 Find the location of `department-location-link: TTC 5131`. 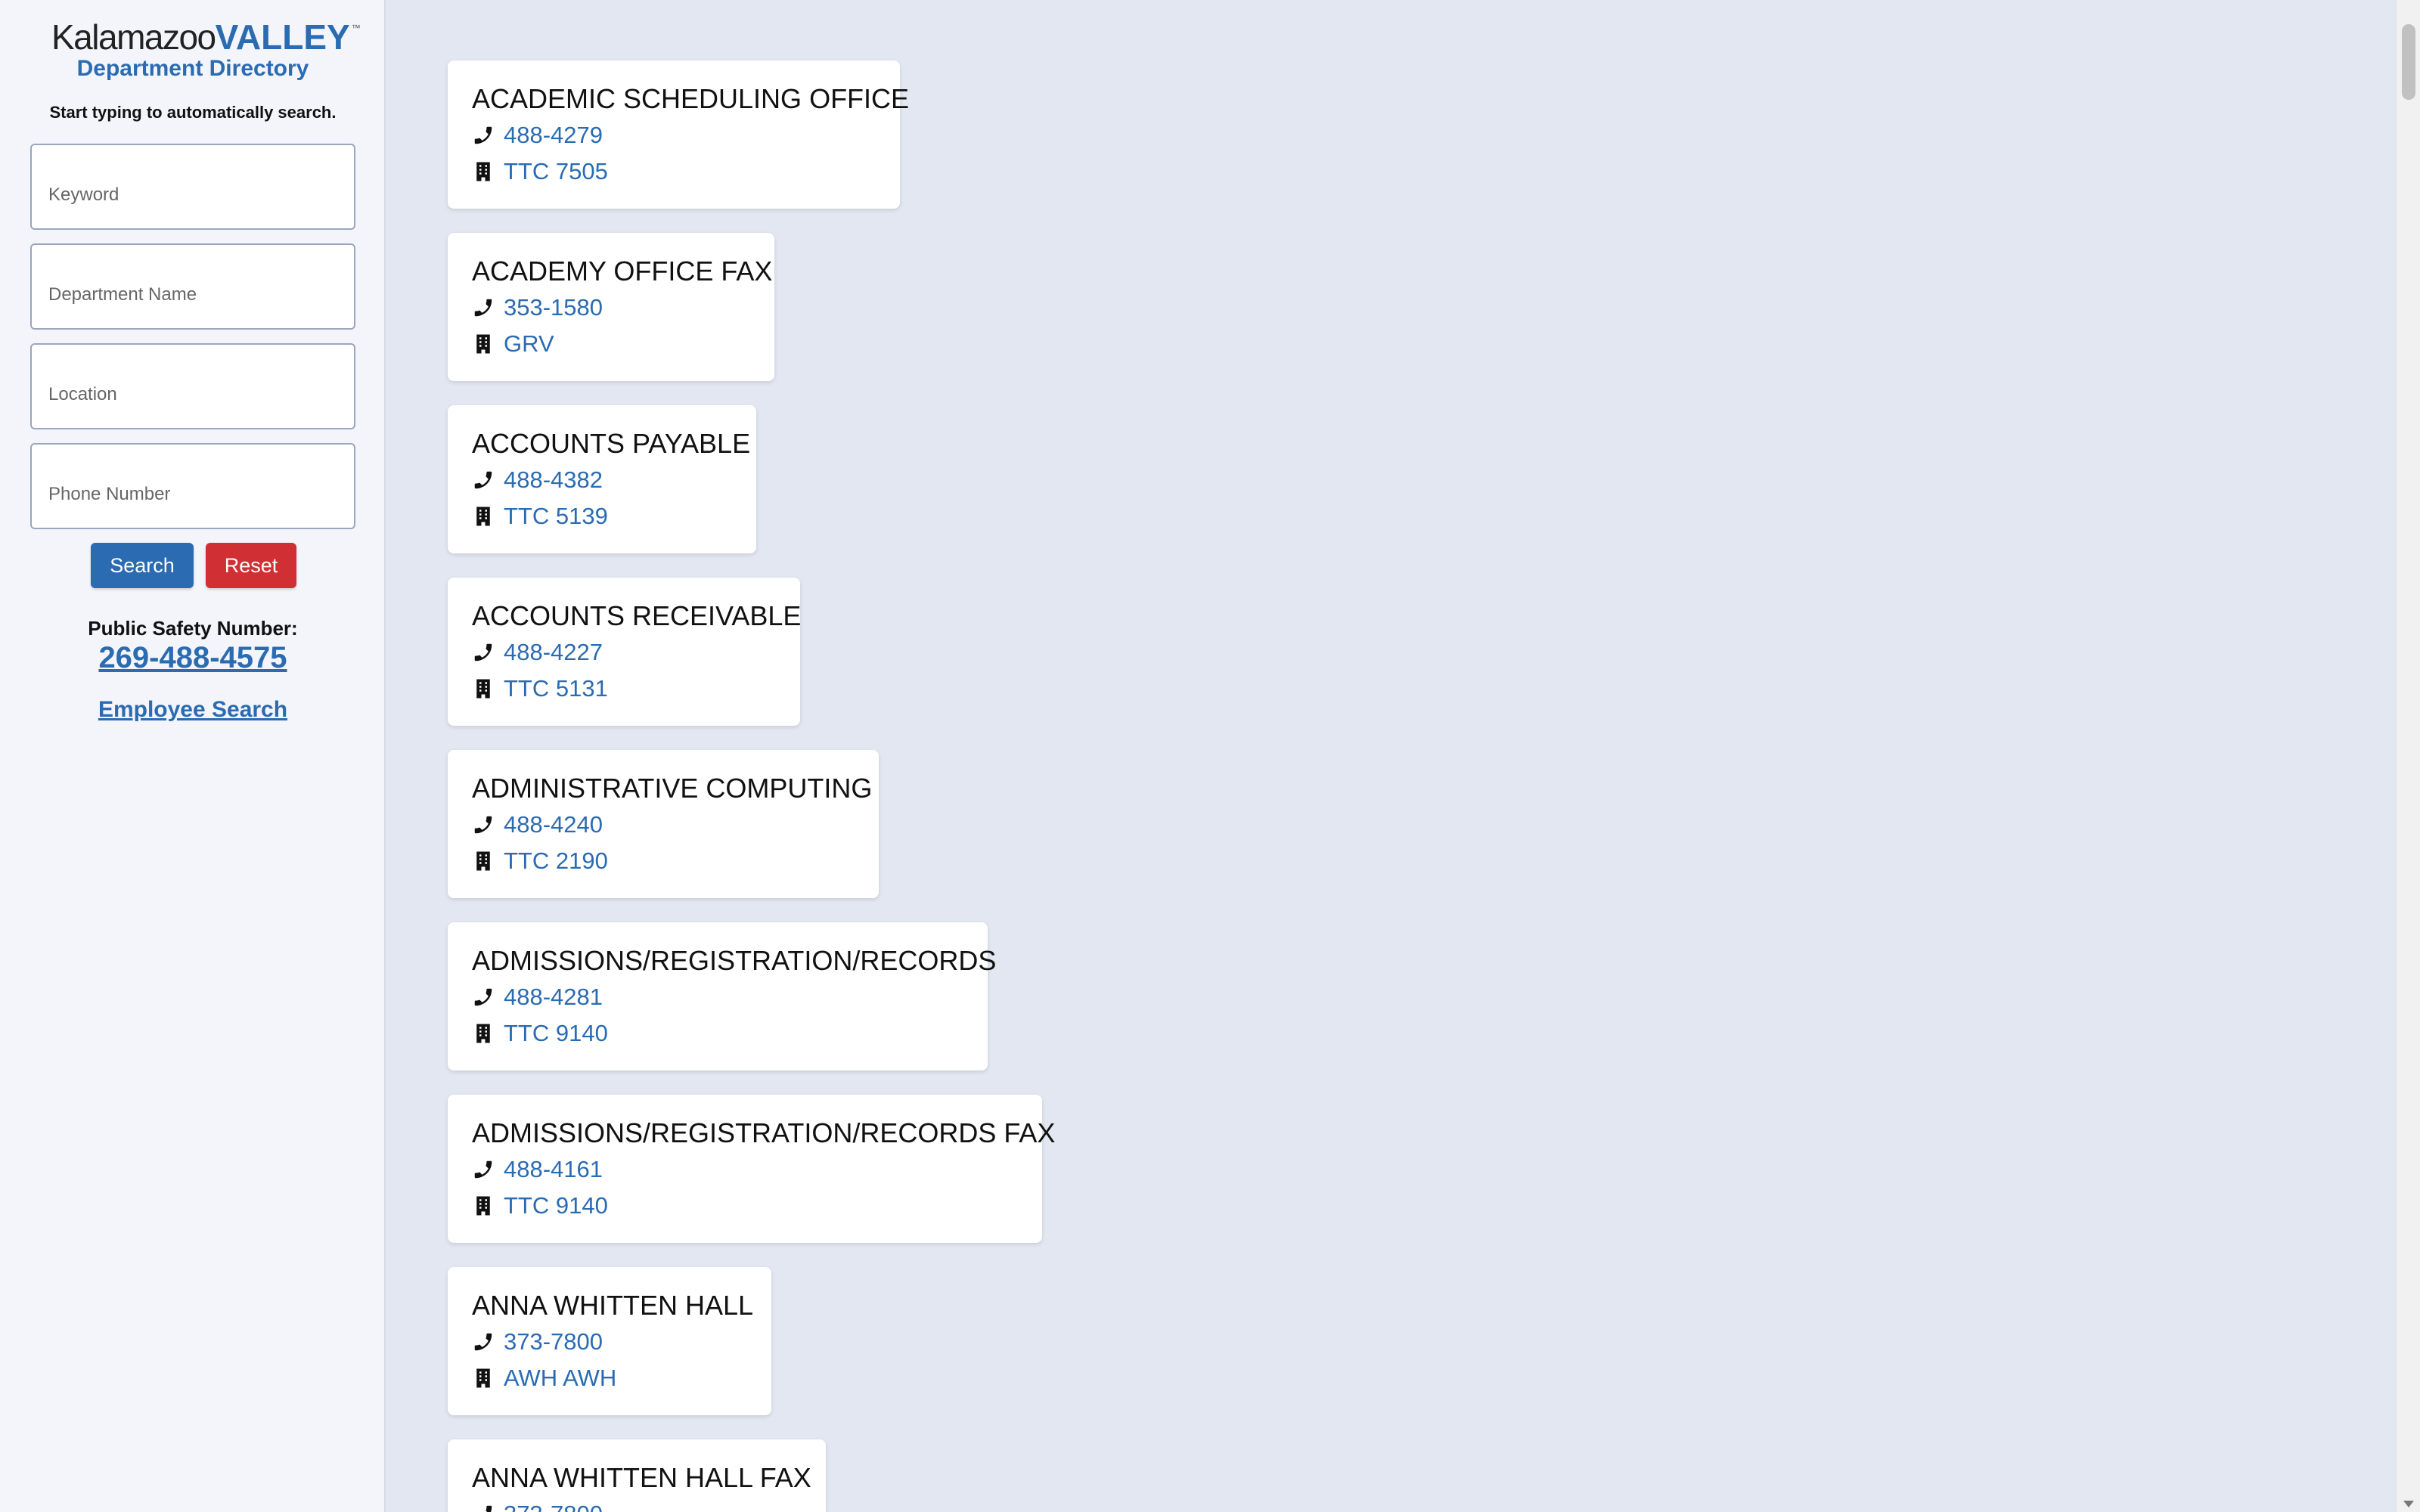

department-location-link: TTC 5131 is located at coordinates (556, 689).